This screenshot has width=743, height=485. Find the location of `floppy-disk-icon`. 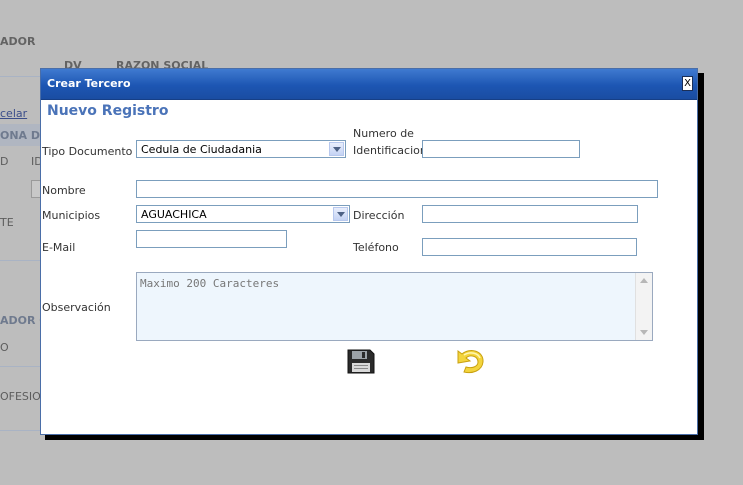

floppy-disk-icon is located at coordinates (361, 361).